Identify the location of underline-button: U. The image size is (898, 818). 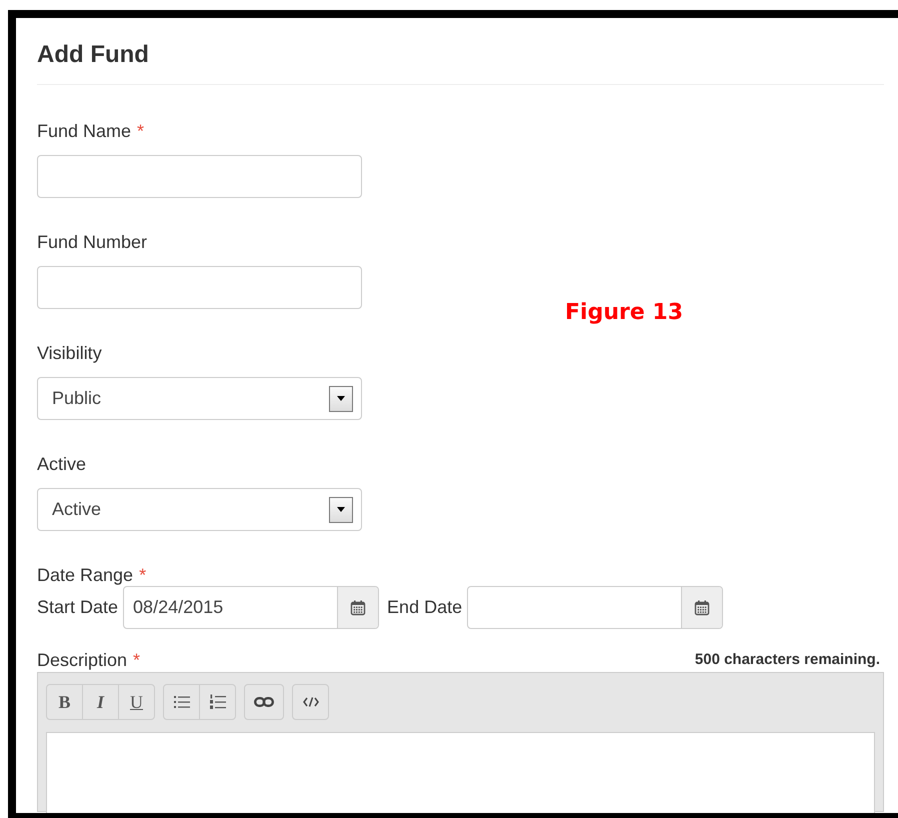
(136, 702).